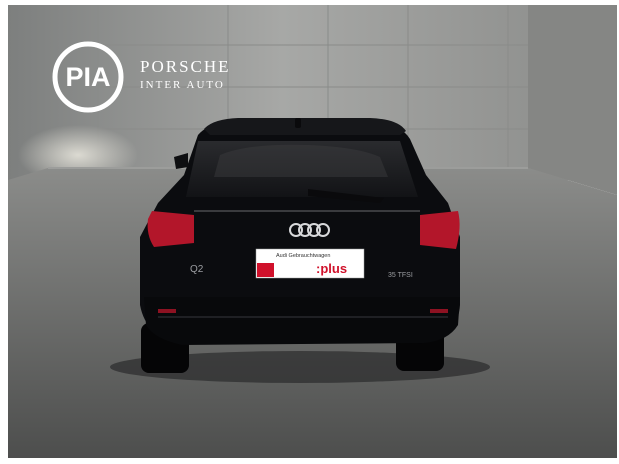 This screenshot has width=619, height=464. I want to click on right-wall, so click(572, 100).